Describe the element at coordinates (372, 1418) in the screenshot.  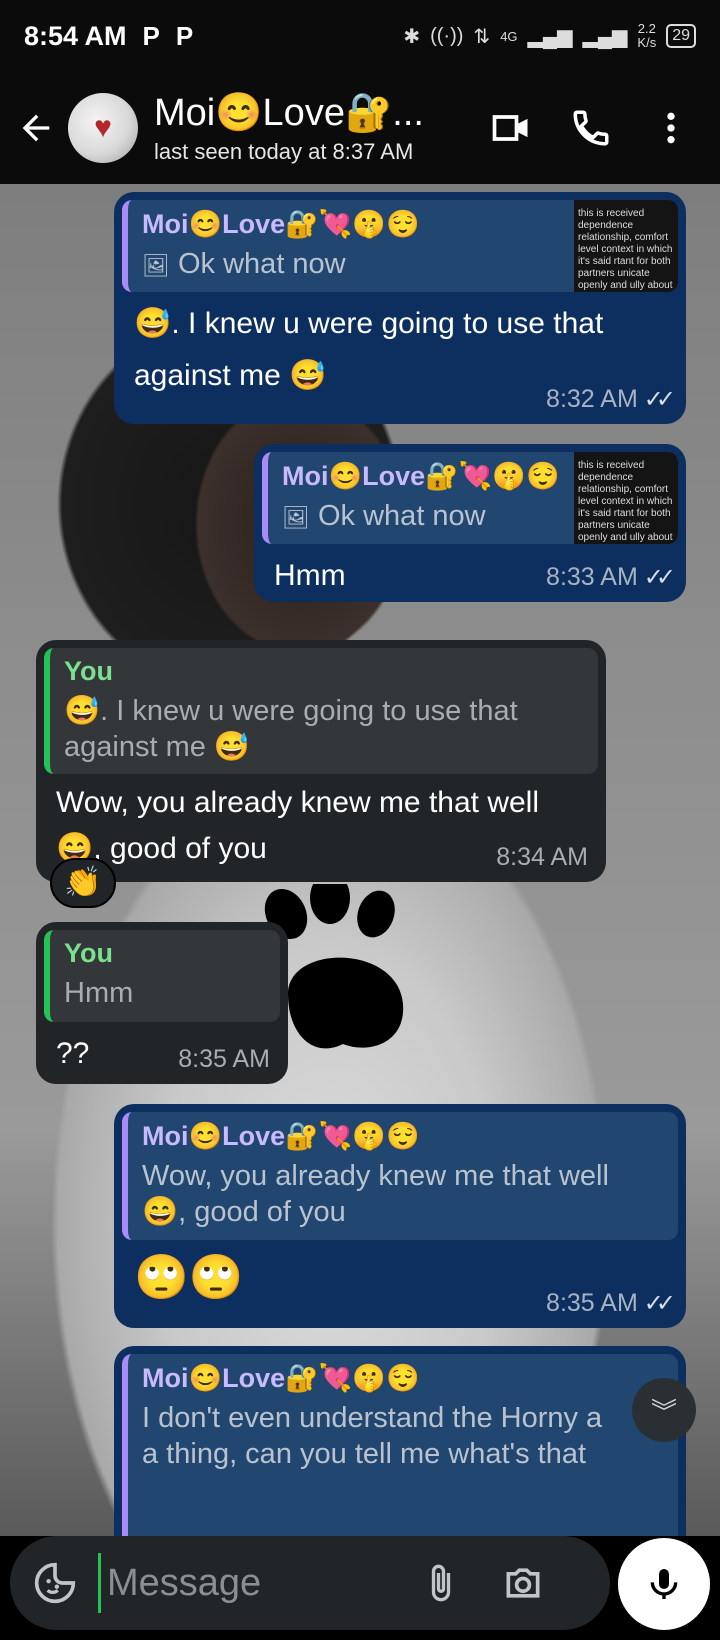
I see `quoted-line: I don't even understand the Horny a` at that location.